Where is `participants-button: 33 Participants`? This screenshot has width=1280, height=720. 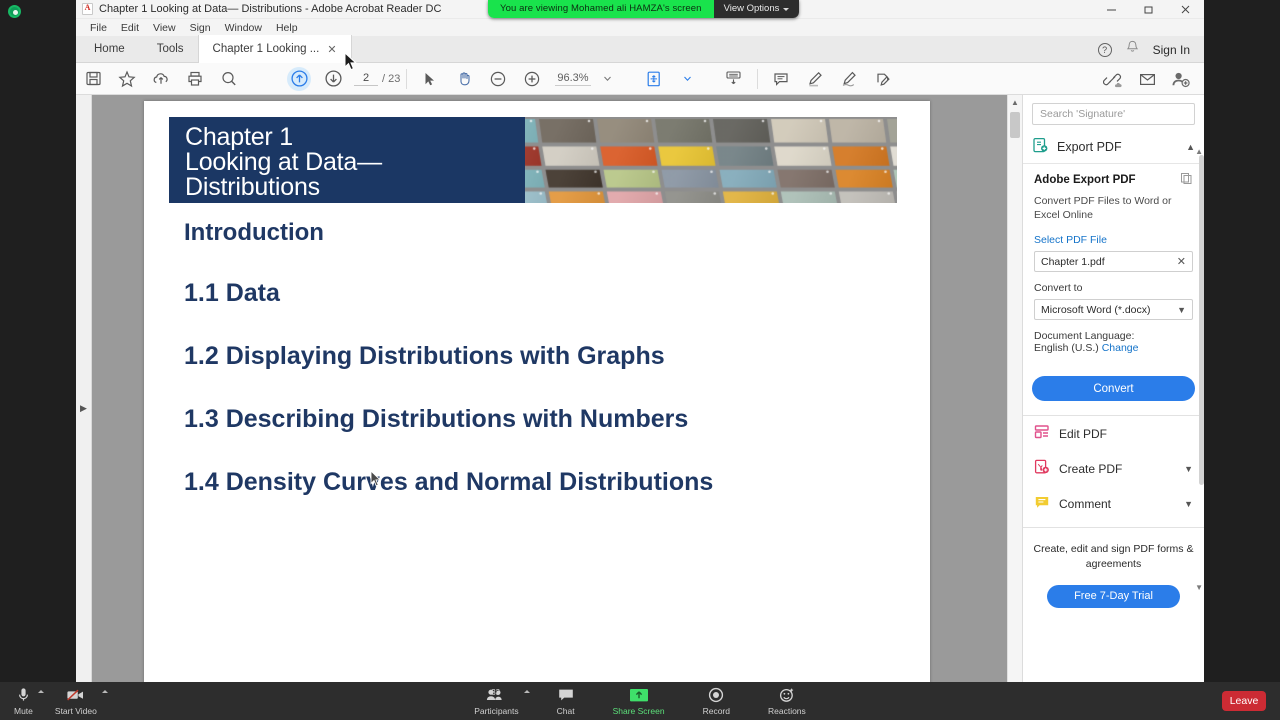
participants-button: 33 Participants is located at coordinates (502, 701).